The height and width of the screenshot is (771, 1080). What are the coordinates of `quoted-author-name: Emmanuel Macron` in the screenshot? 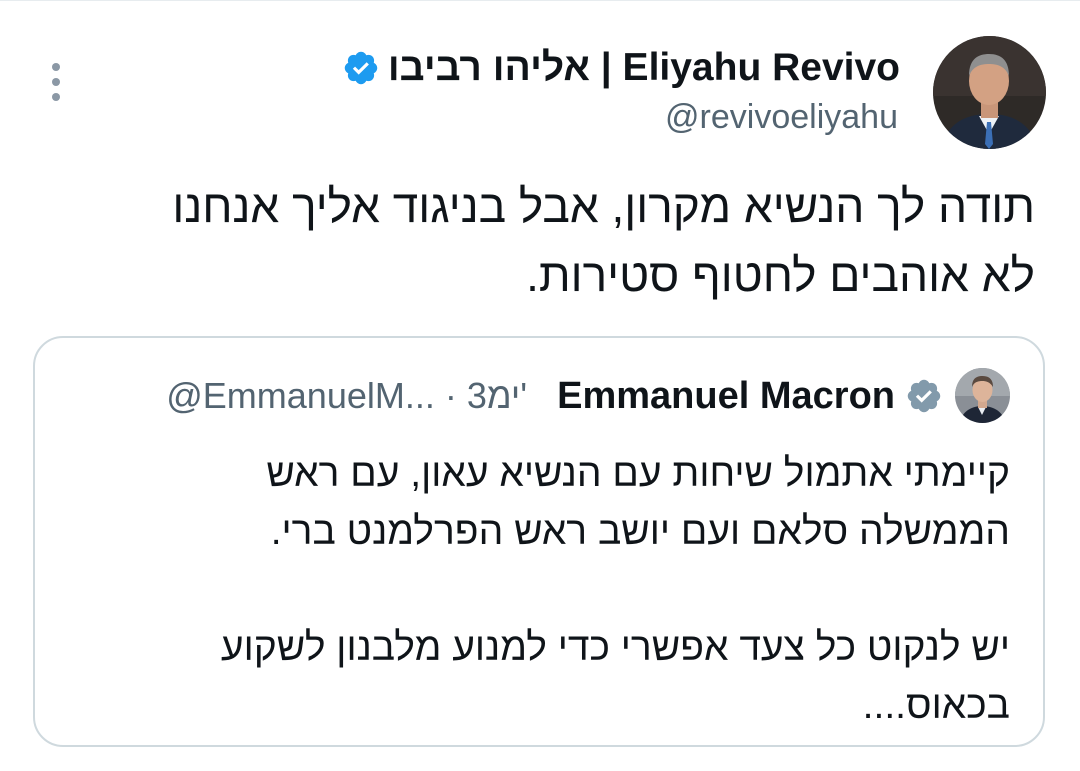 It's located at (726, 395).